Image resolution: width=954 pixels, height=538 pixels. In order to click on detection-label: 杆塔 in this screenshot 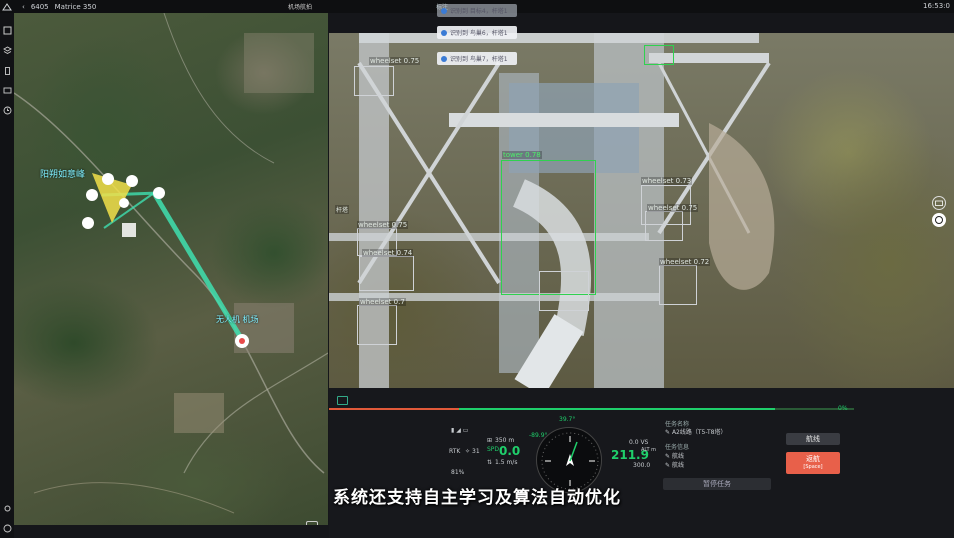, I will do `click(342, 209)`.